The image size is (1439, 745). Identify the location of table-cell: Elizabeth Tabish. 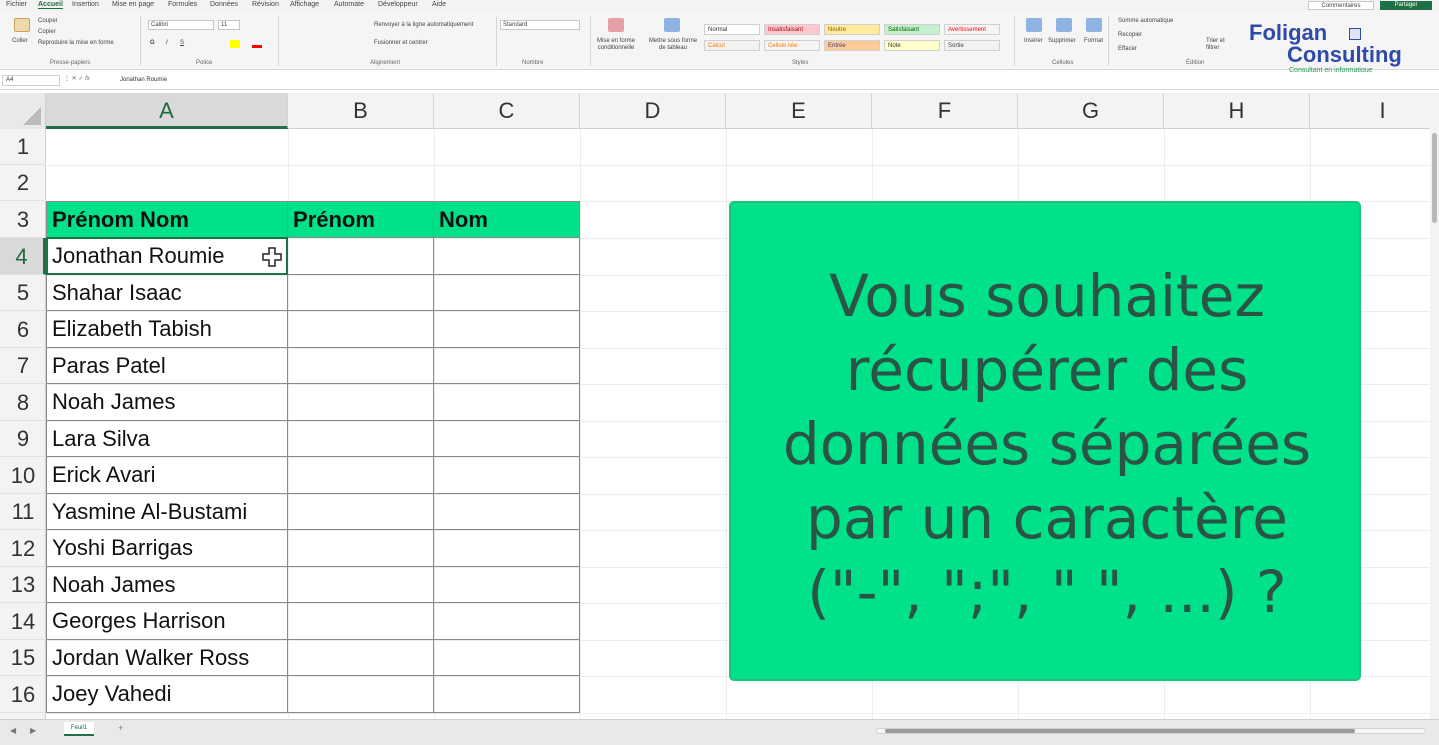
(167, 329).